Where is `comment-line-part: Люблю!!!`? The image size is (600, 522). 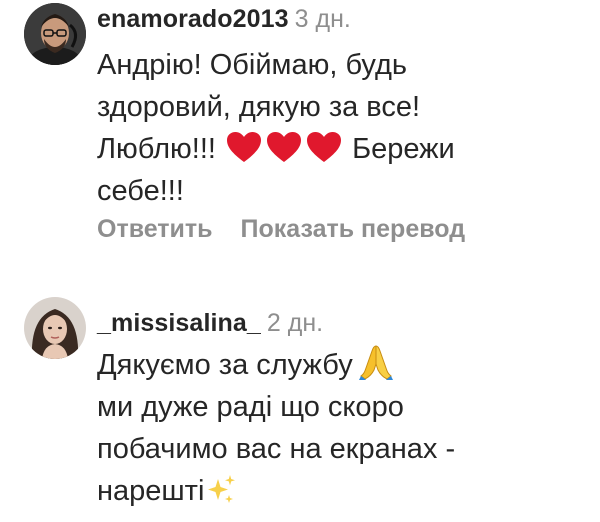 comment-line-part: Люблю!!! is located at coordinates (156, 149).